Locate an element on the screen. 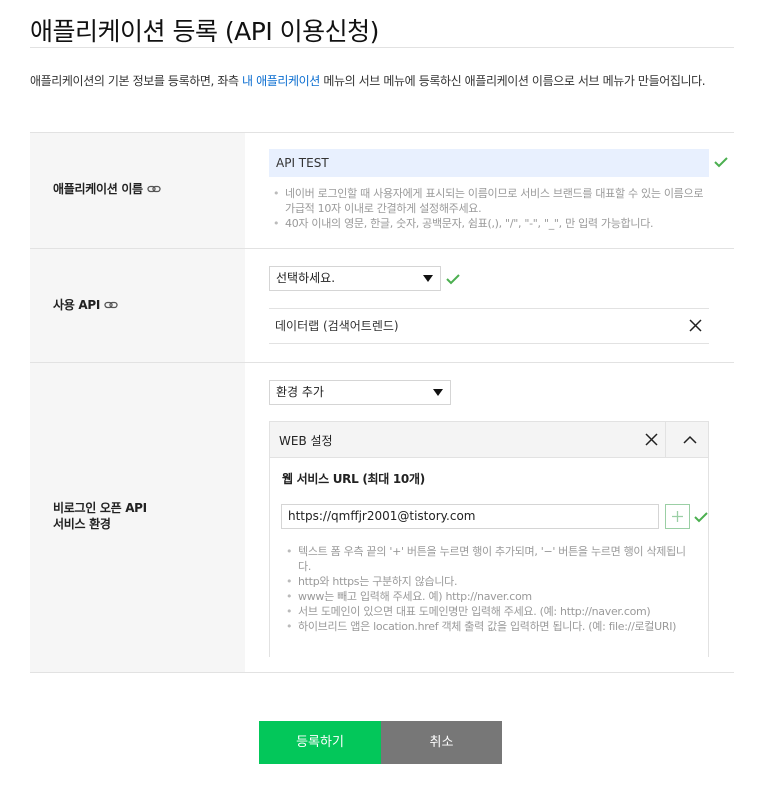 The image size is (758, 788). chevron-up-icon is located at coordinates (690, 439).